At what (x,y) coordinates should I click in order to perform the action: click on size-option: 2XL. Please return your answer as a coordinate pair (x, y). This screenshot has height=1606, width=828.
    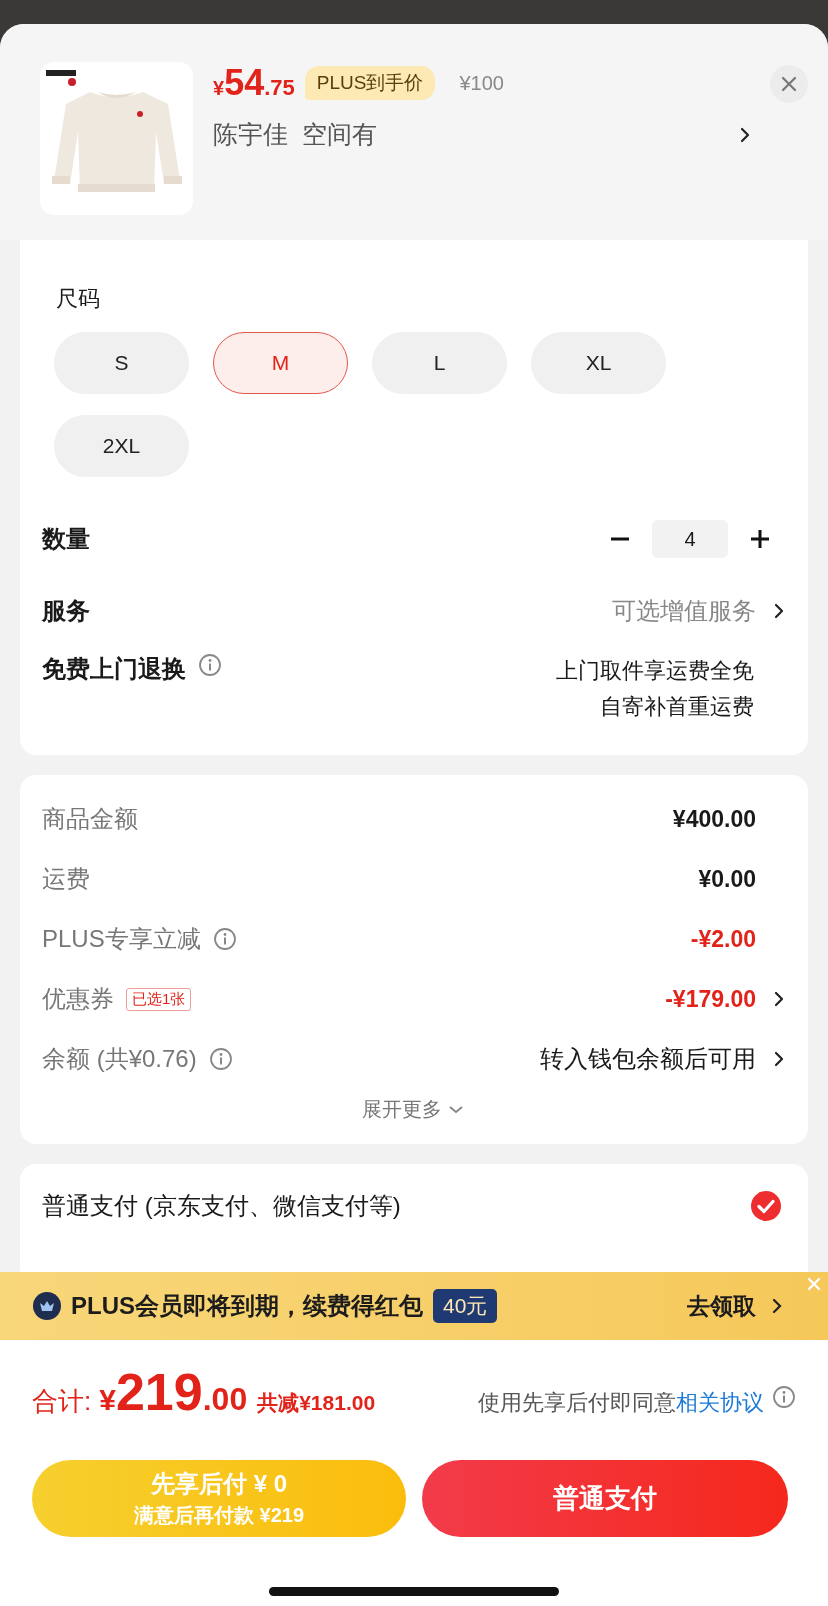
    Looking at the image, I should click on (121, 446).